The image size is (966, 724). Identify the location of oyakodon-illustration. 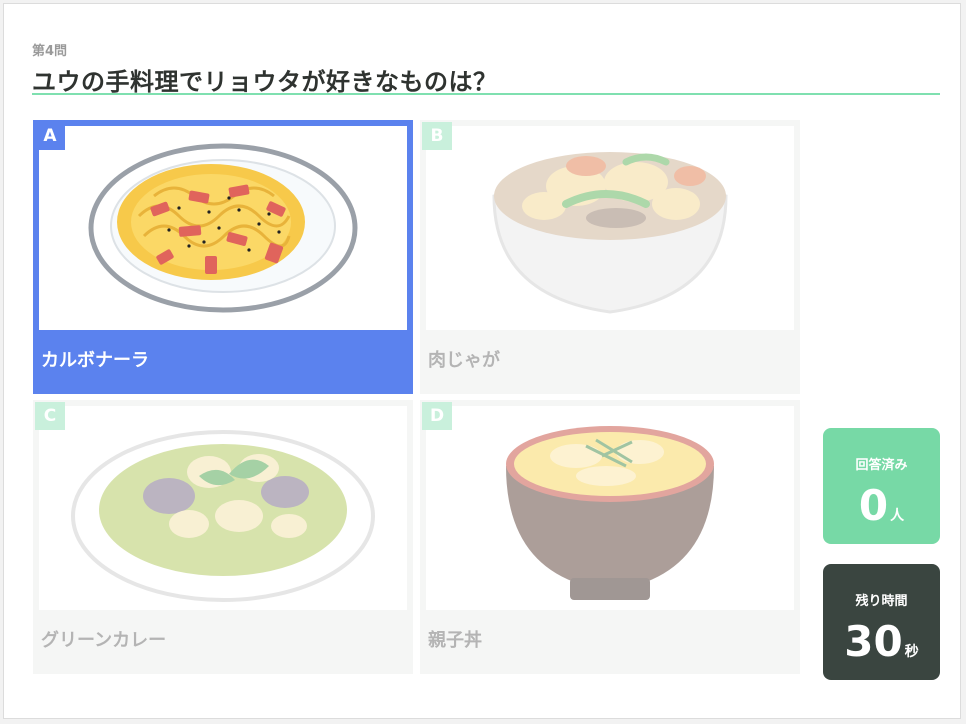
(610, 508).